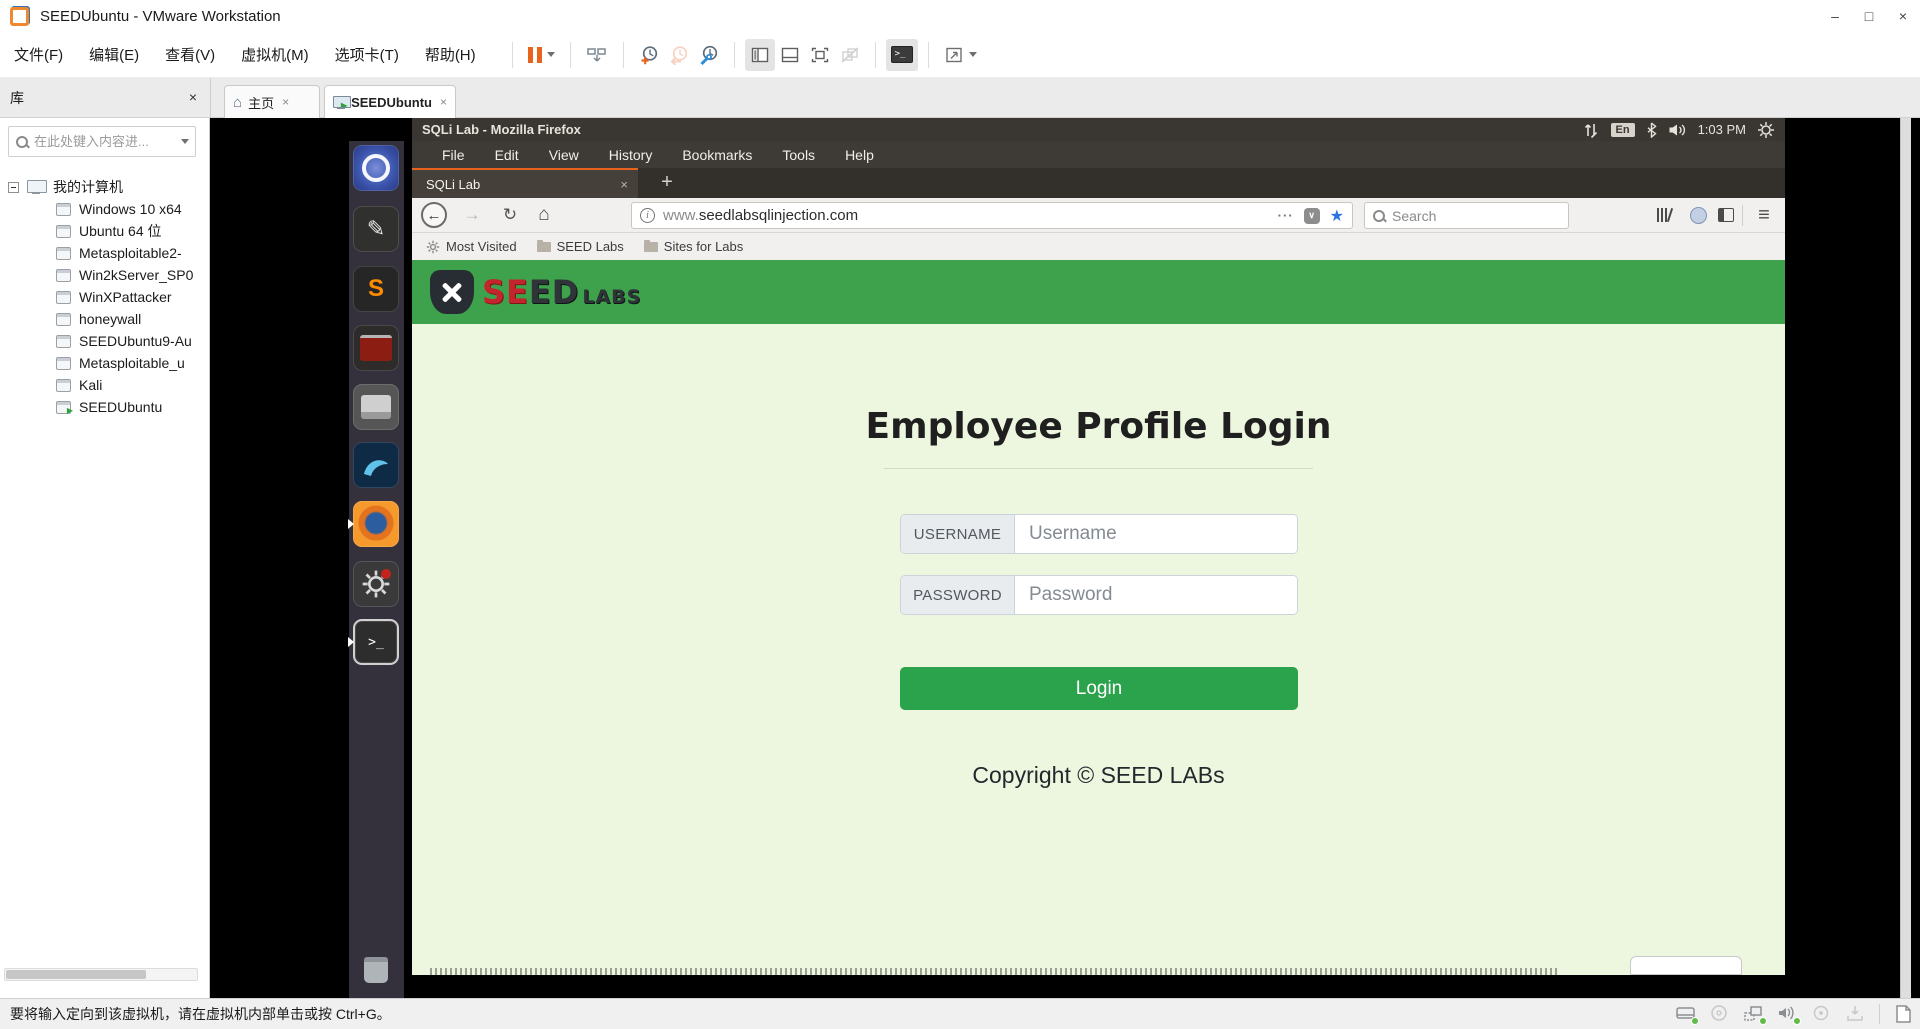 This screenshot has width=1920, height=1029. What do you see at coordinates (631, 155) in the screenshot?
I see `ff-menu-history: History` at bounding box center [631, 155].